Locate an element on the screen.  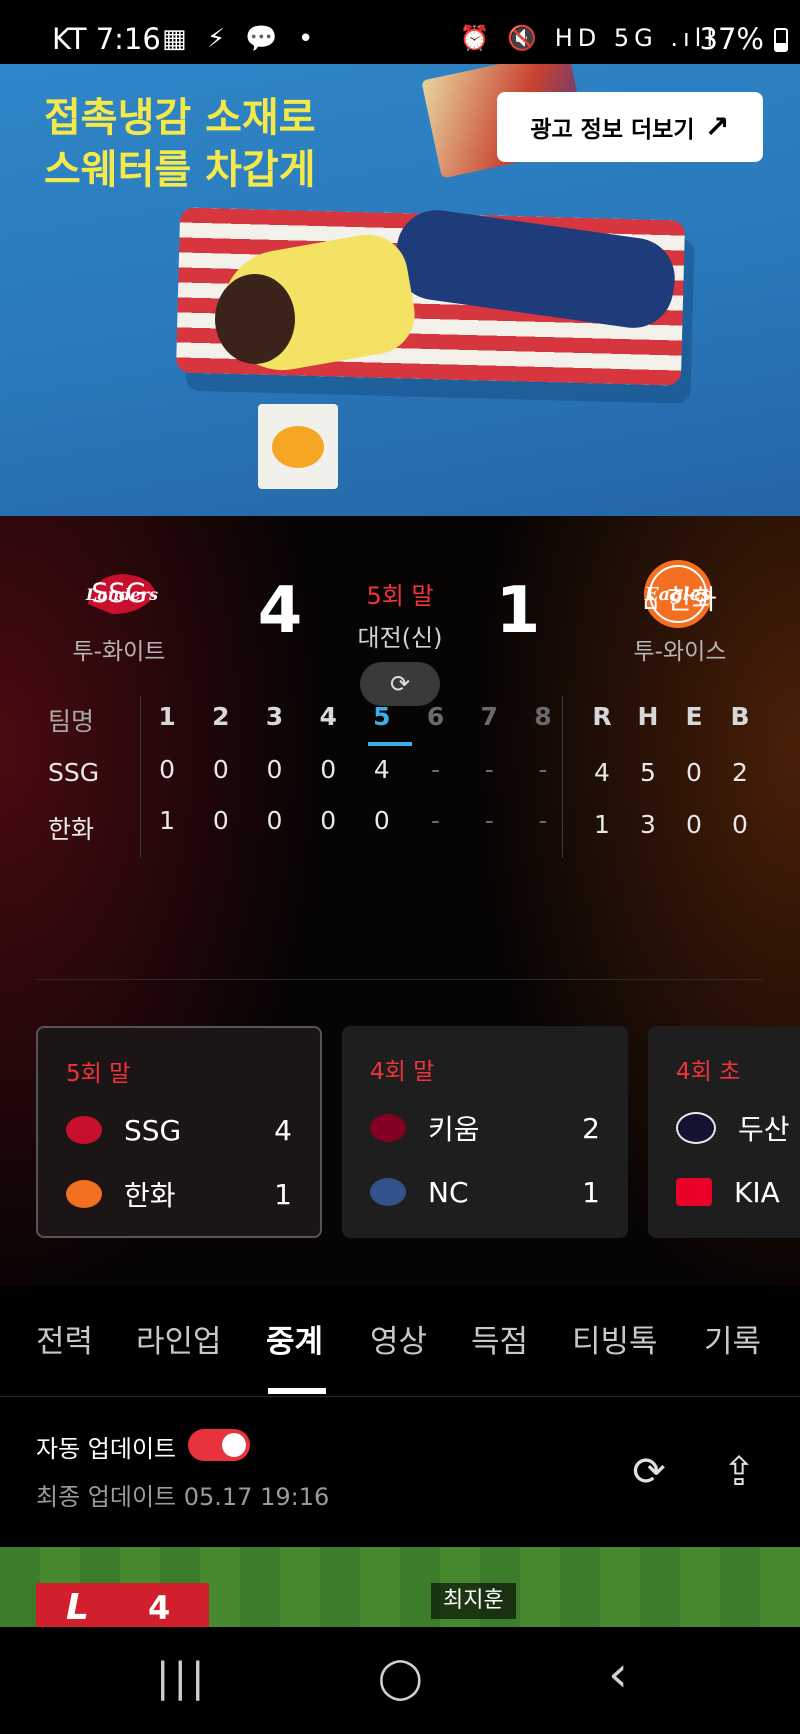
system-nav-bar: ||| ◯ ‹ is located at coordinates (400, 1680).